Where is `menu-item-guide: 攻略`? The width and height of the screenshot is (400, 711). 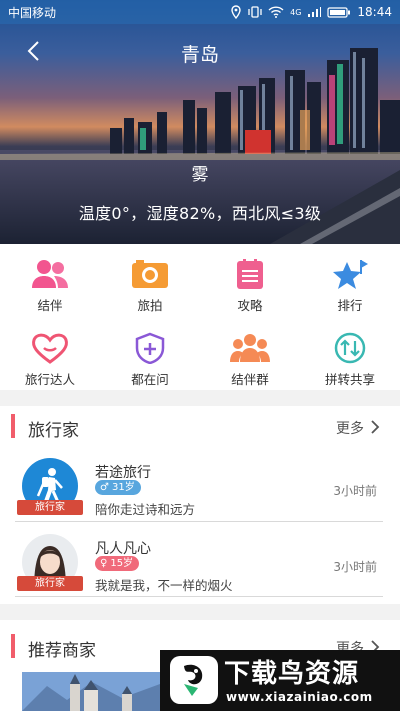 menu-item-guide: 攻略 is located at coordinates (250, 282).